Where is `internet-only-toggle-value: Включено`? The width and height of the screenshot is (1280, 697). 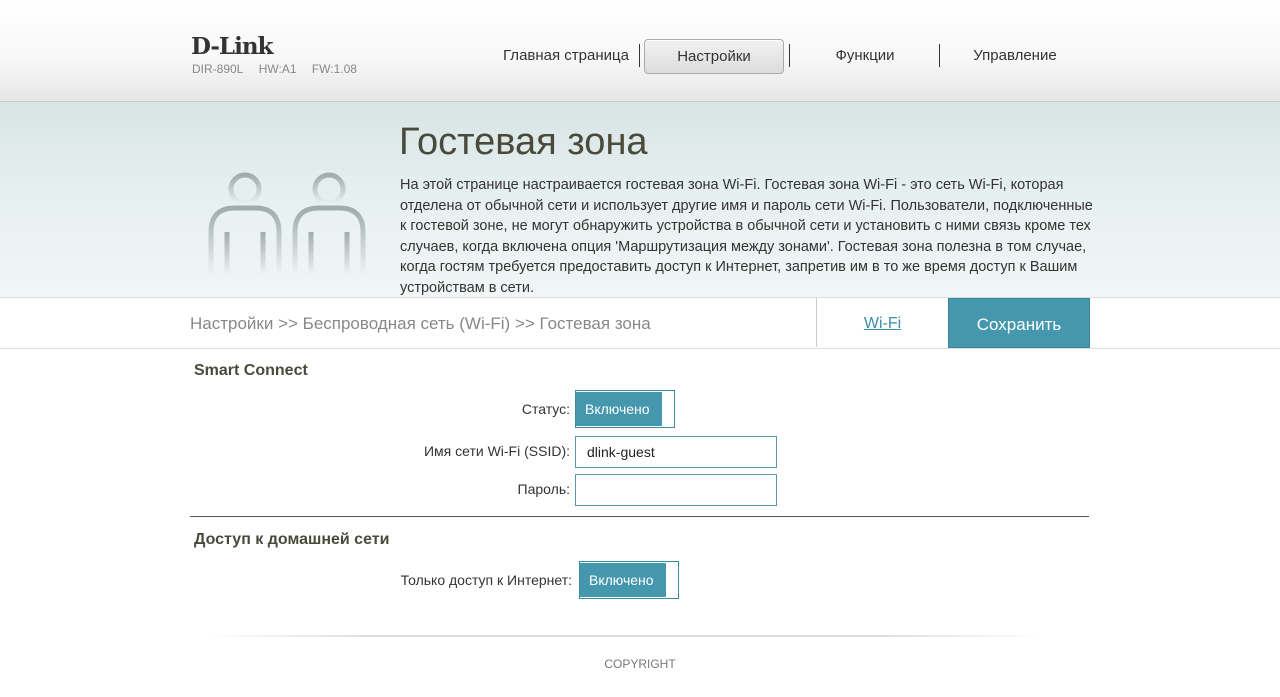 internet-only-toggle-value: Включено is located at coordinates (623, 580).